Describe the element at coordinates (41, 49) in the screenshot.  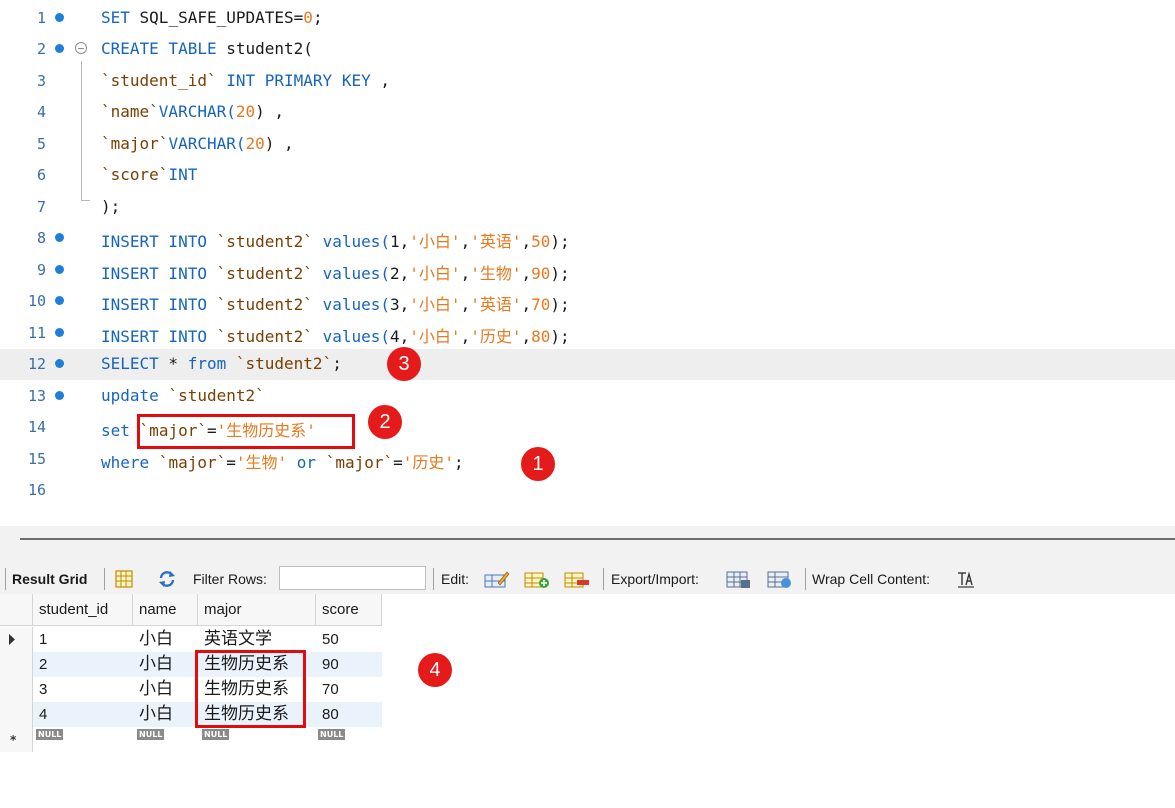
I see `line-number: 2` at that location.